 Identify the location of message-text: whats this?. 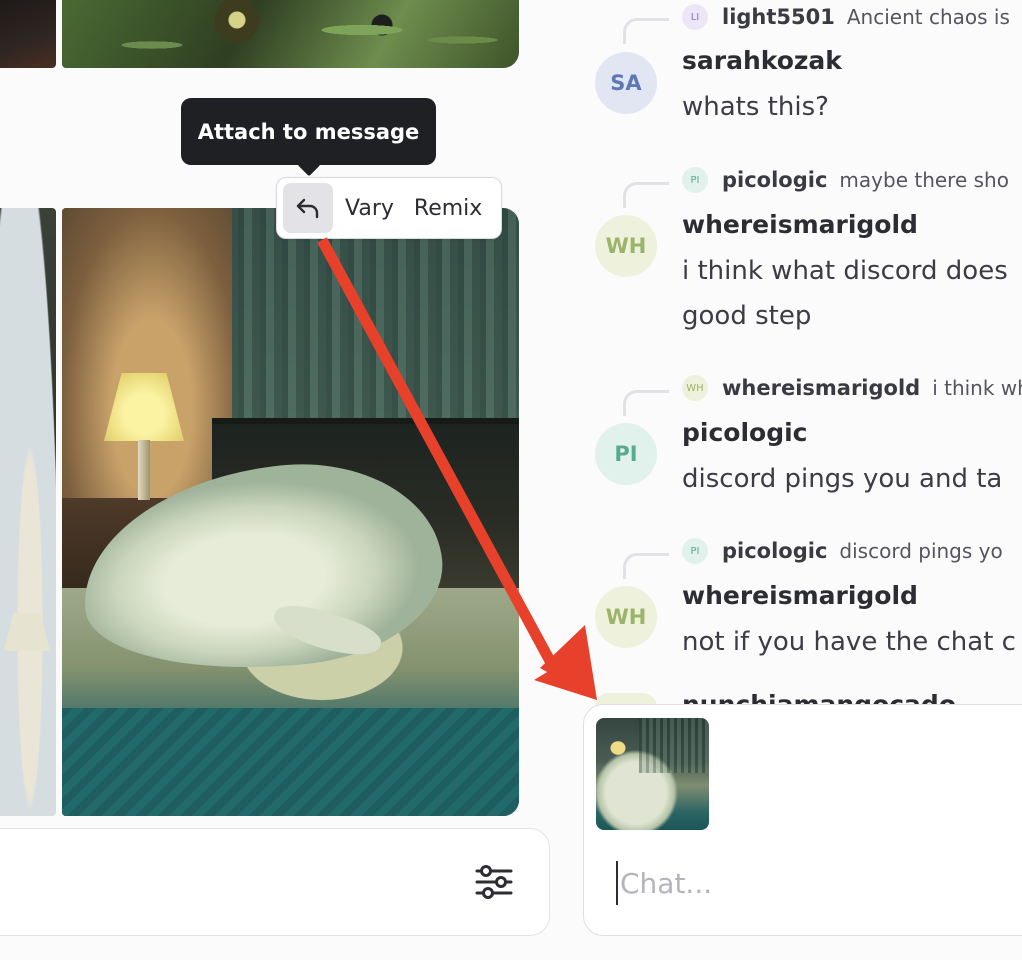
(755, 107).